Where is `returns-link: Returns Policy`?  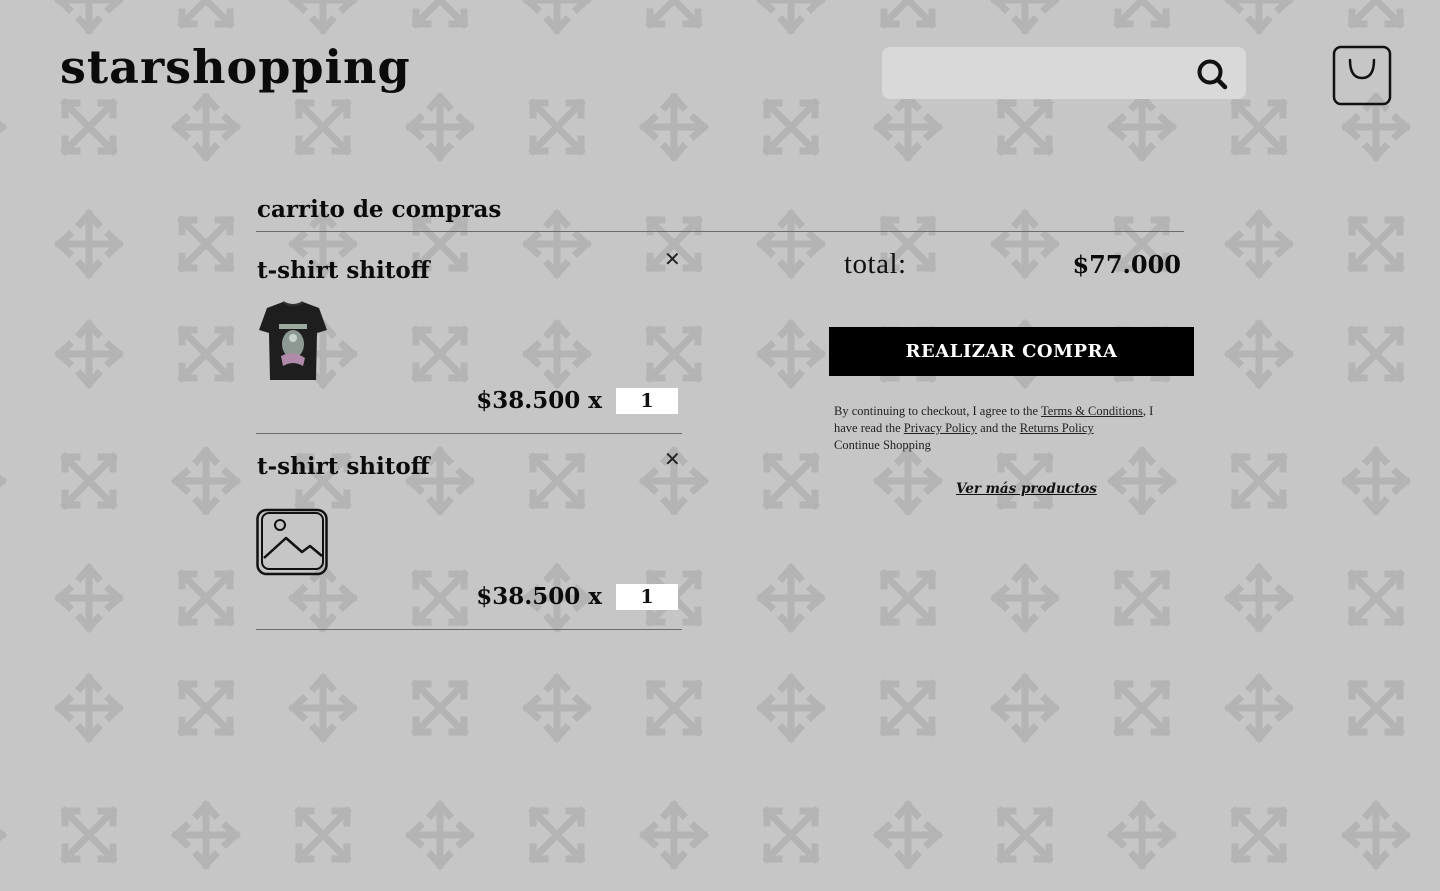
returns-link: Returns Policy is located at coordinates (1057, 428).